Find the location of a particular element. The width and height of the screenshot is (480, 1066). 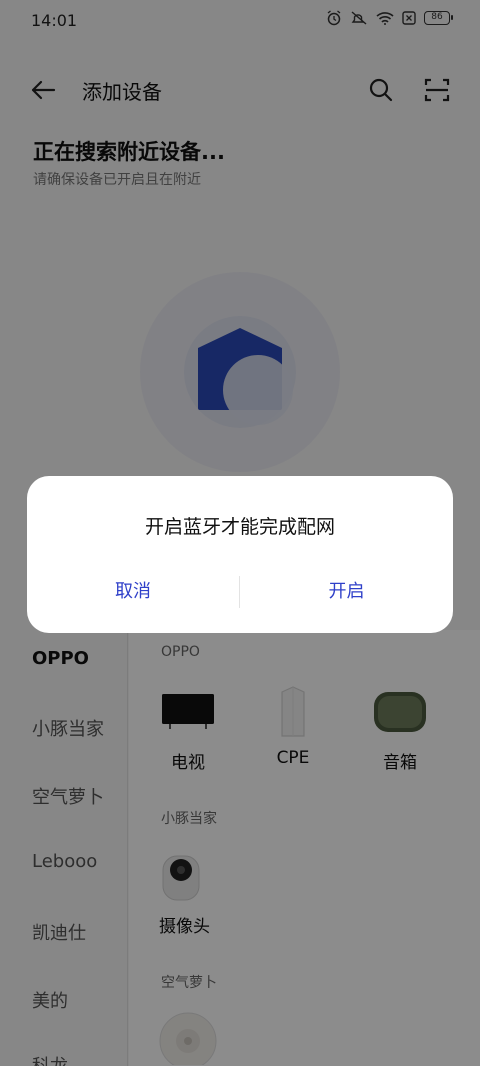

cancel-button: 取消 is located at coordinates (133, 592).